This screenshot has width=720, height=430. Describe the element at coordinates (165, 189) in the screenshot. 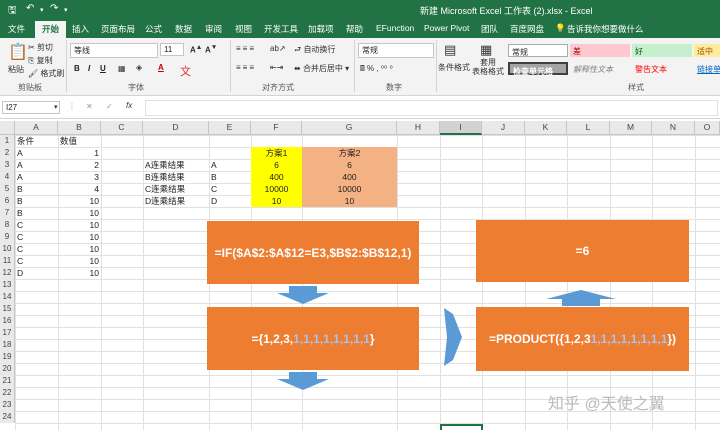

I see `cell-d: C连乘结果` at that location.